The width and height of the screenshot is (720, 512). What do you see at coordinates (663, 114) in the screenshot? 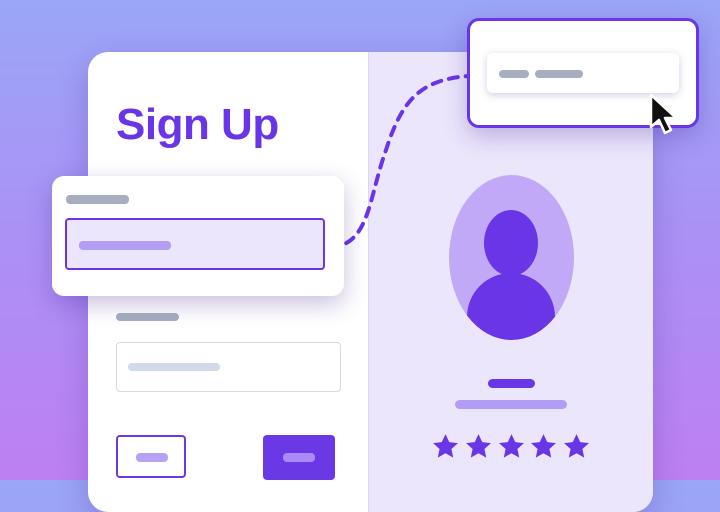
I see `mouse-pointer-icon` at bounding box center [663, 114].